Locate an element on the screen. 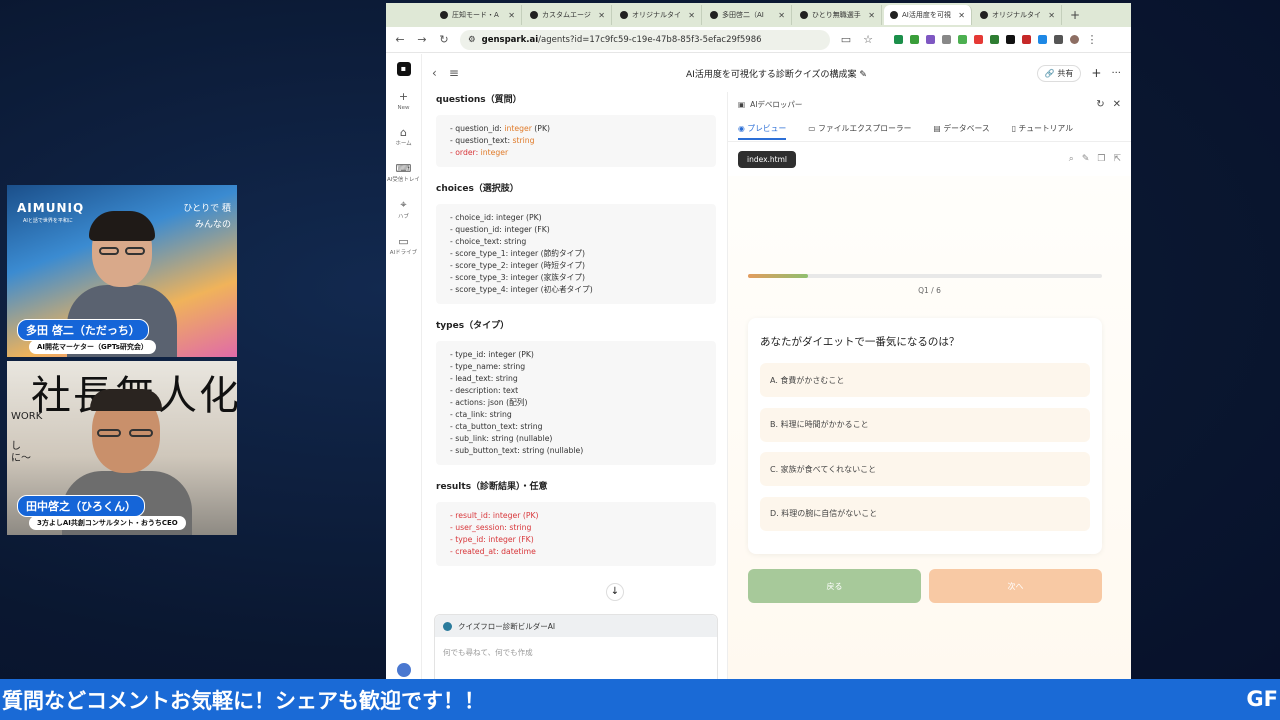 This screenshot has width=1280, height=720. favicon-icon is located at coordinates (714, 15).